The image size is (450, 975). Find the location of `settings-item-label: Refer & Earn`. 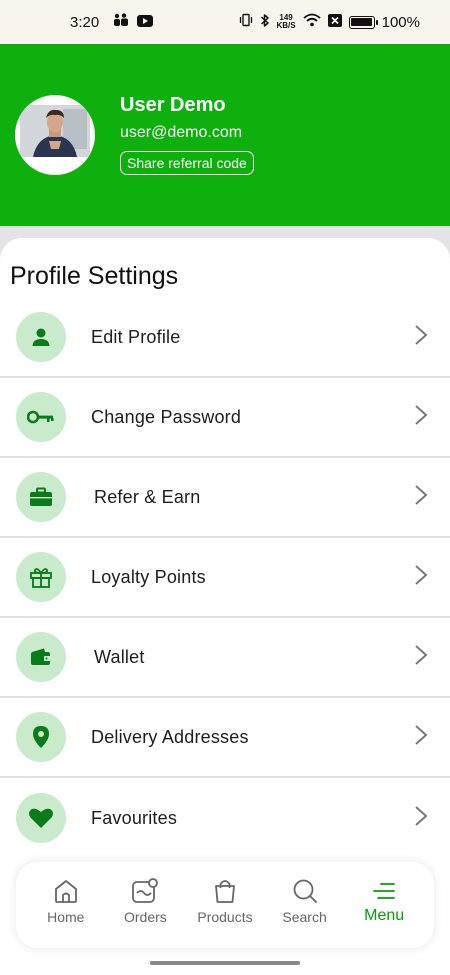

settings-item-label: Refer & Earn is located at coordinates (147, 496).